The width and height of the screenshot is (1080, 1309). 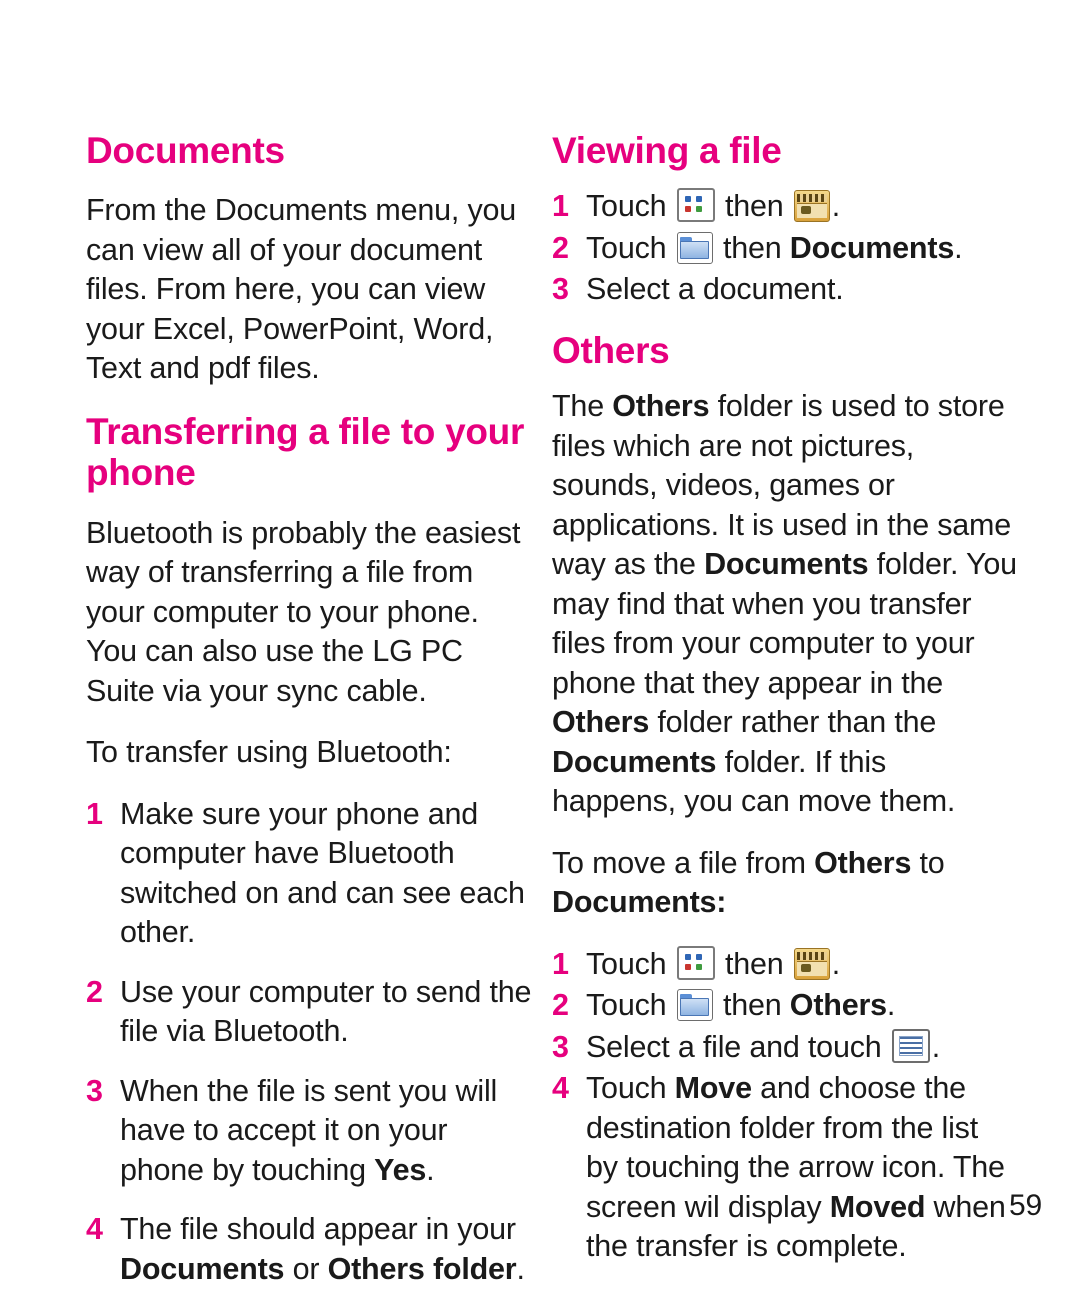 What do you see at coordinates (786, 564) in the screenshot?
I see `text-bold-documents: Documents` at bounding box center [786, 564].